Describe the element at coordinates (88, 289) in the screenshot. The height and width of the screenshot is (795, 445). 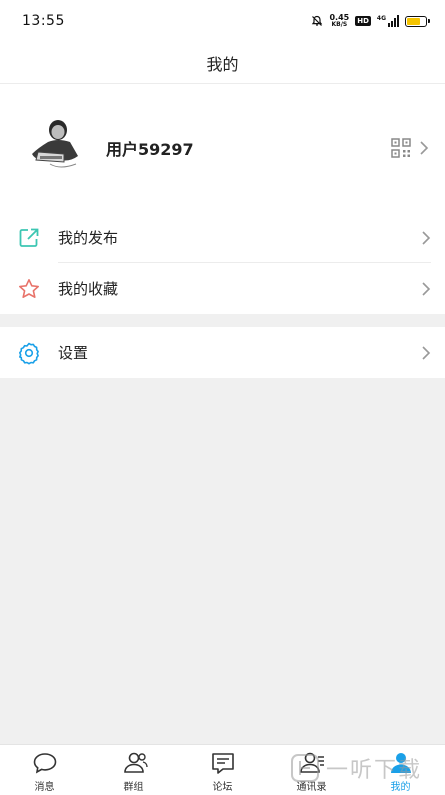
I see `menu-label-favorites: 我的收藏` at that location.